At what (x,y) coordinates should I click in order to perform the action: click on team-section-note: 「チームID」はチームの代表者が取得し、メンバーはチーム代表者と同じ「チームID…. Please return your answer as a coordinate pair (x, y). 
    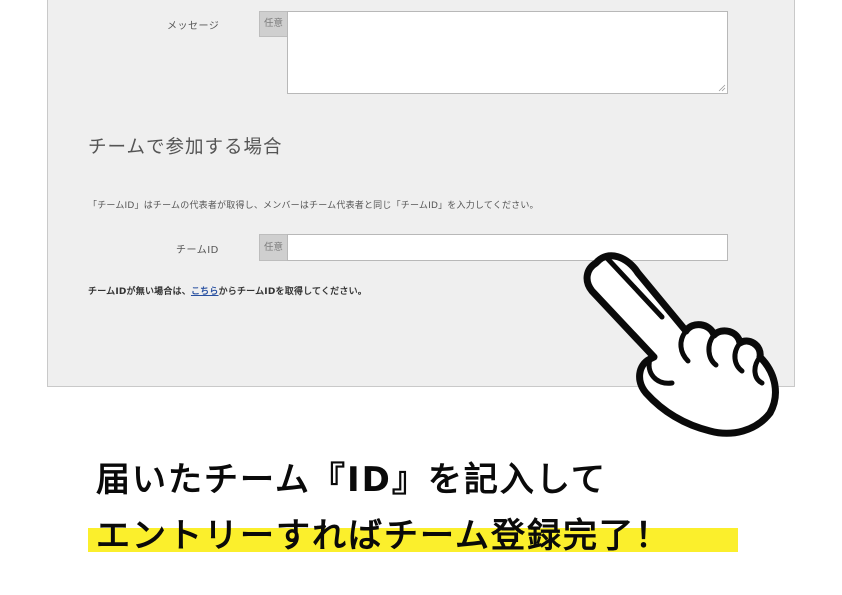
    Looking at the image, I should click on (313, 206).